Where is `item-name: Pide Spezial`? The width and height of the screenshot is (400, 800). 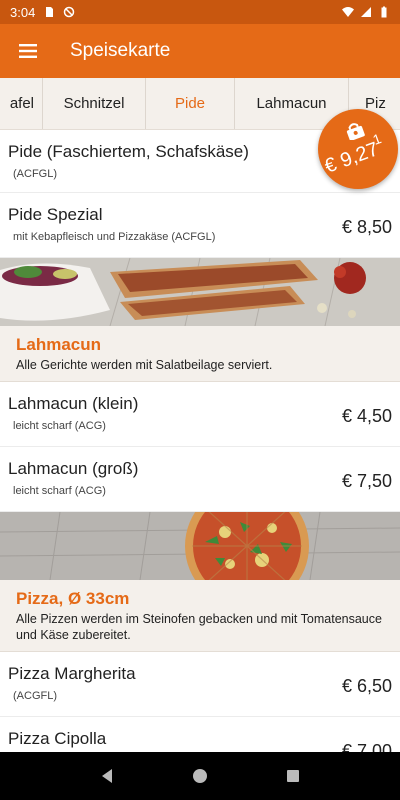
item-name: Pide Spezial is located at coordinates (55, 214).